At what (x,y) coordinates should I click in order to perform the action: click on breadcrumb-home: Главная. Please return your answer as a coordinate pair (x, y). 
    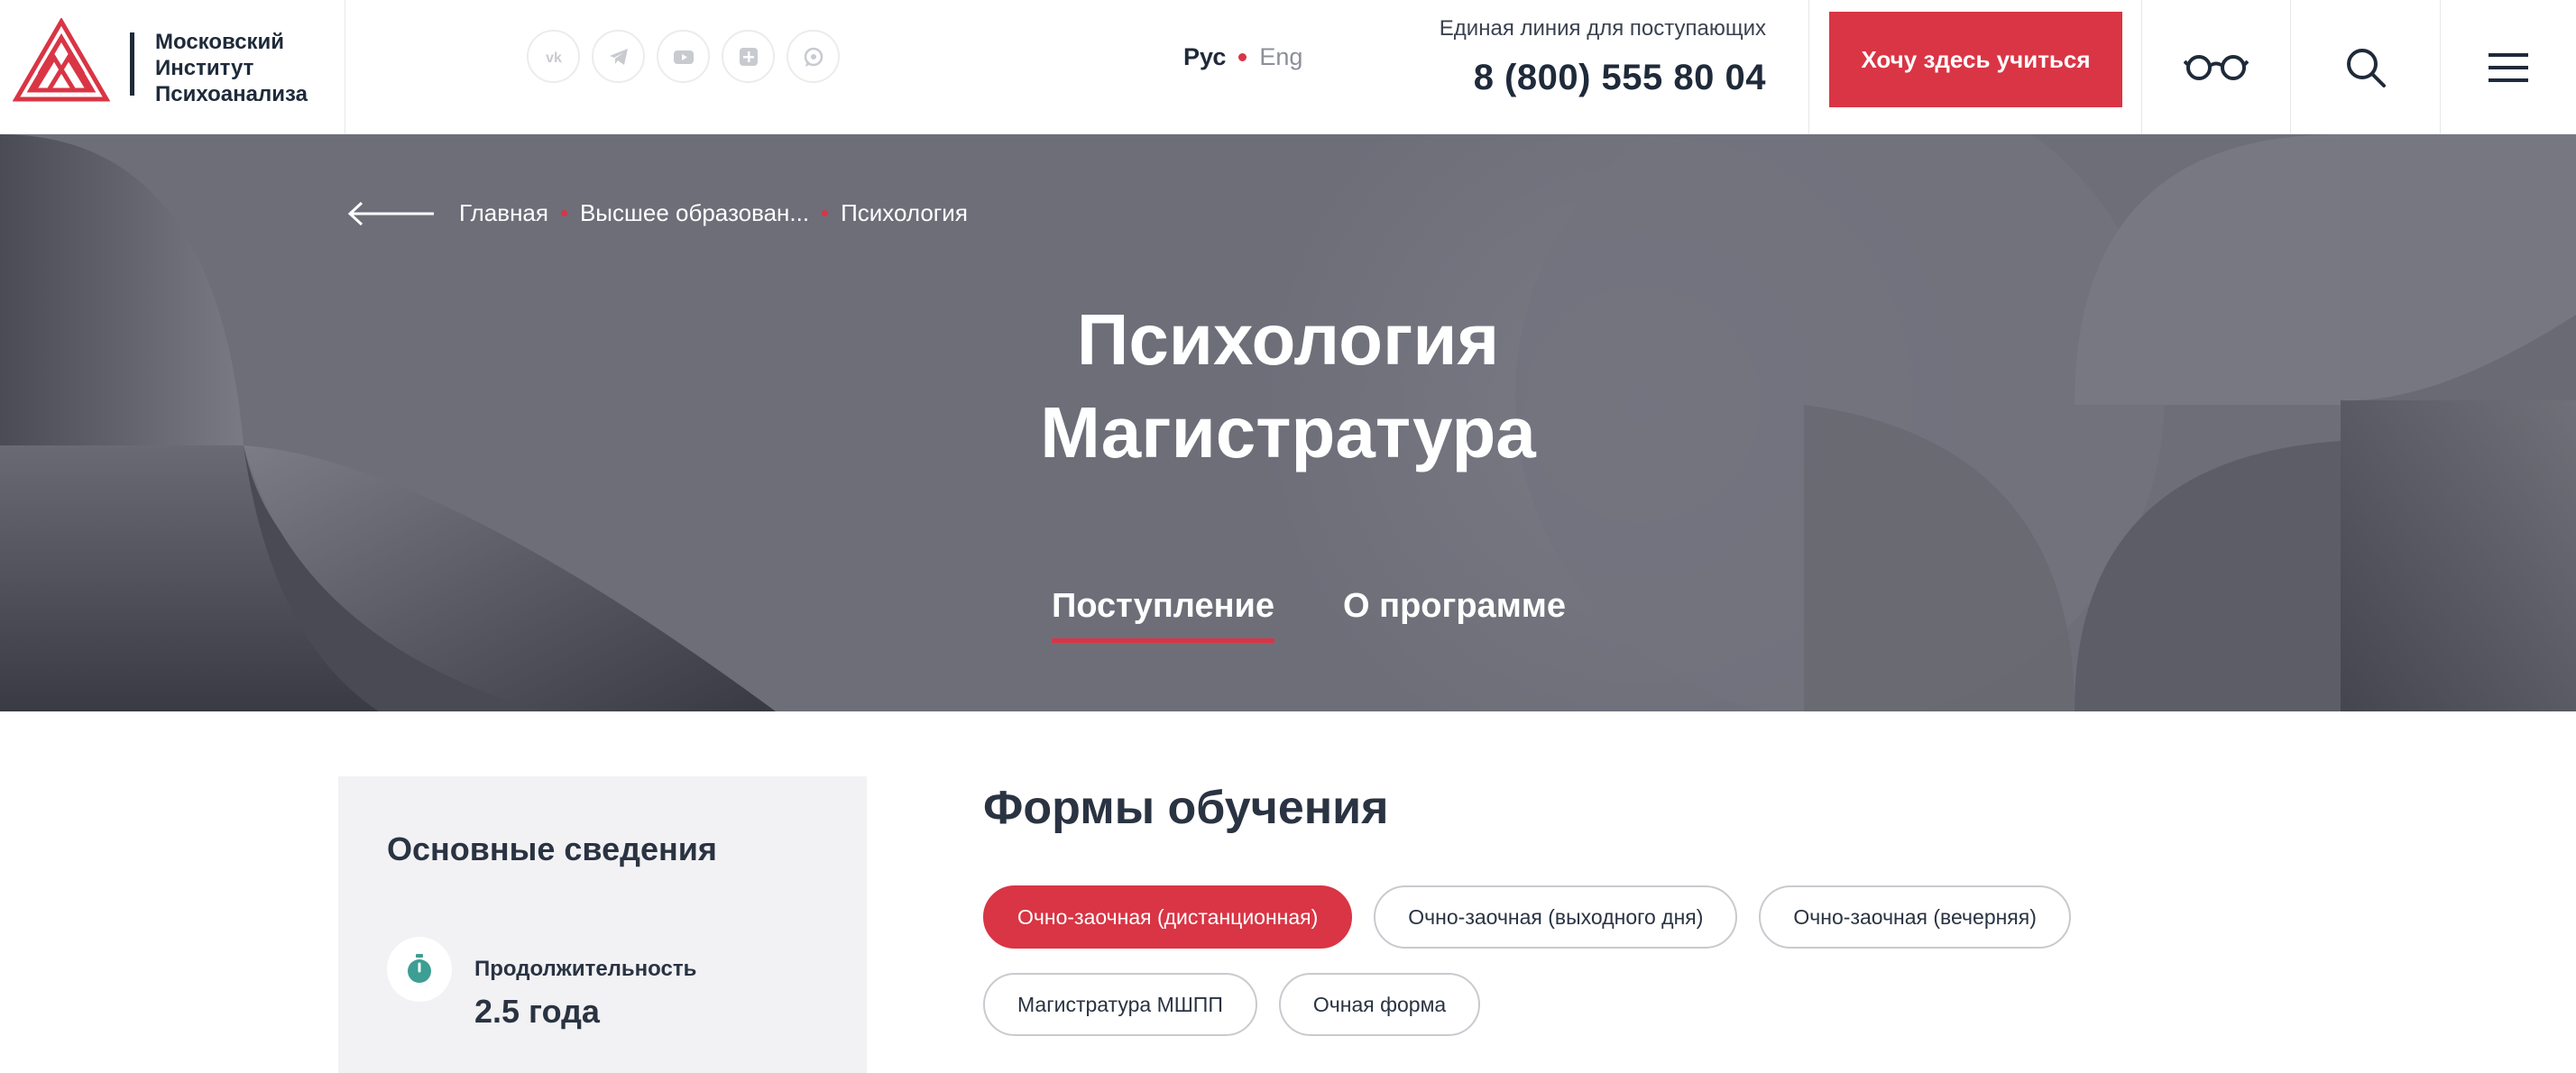
    Looking at the image, I should click on (504, 213).